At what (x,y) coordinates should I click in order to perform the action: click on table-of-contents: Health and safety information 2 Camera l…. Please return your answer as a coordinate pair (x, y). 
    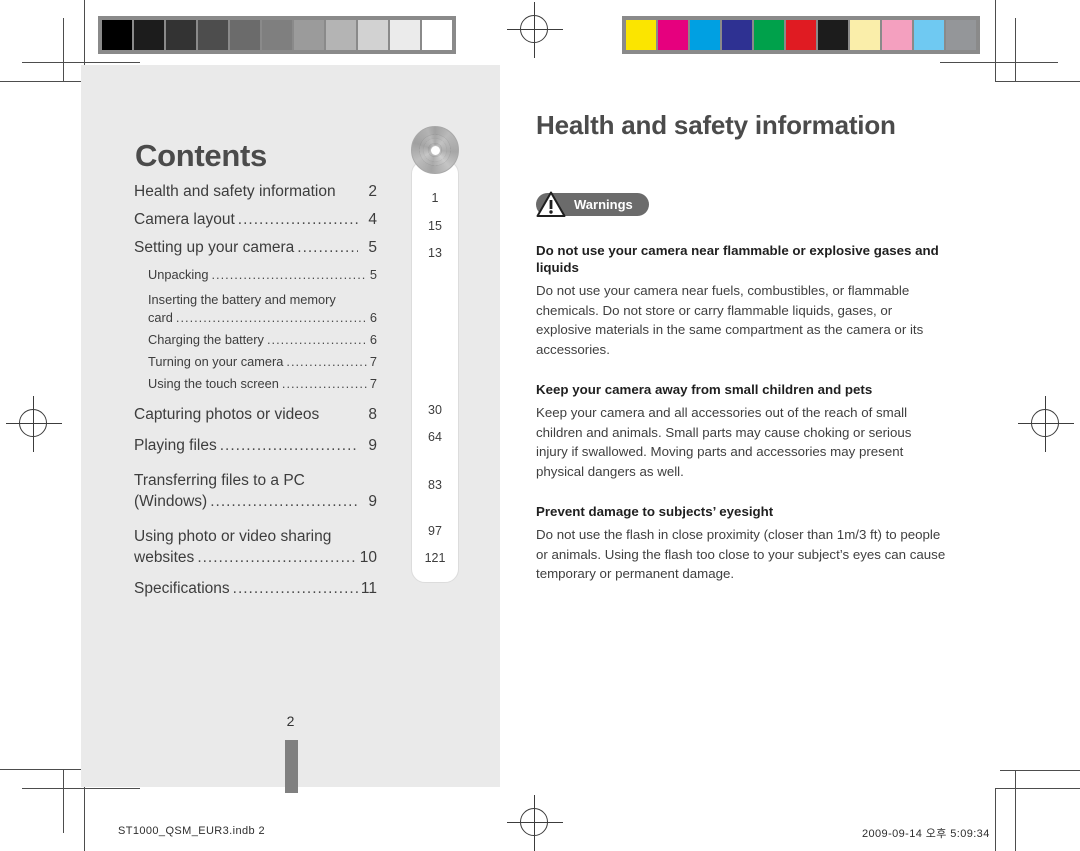
    Looking at the image, I should click on (255, 395).